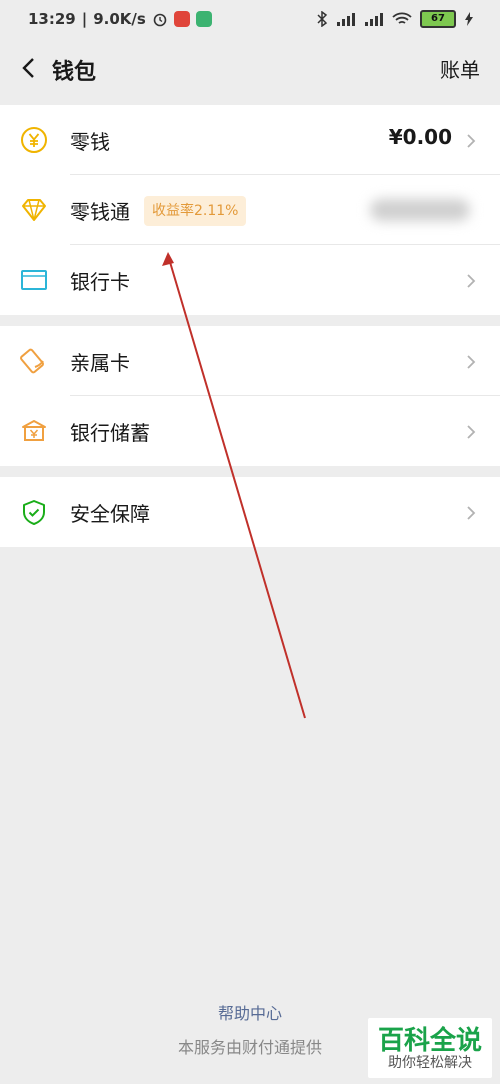  I want to click on back-arrow-icon, so click(30, 68).